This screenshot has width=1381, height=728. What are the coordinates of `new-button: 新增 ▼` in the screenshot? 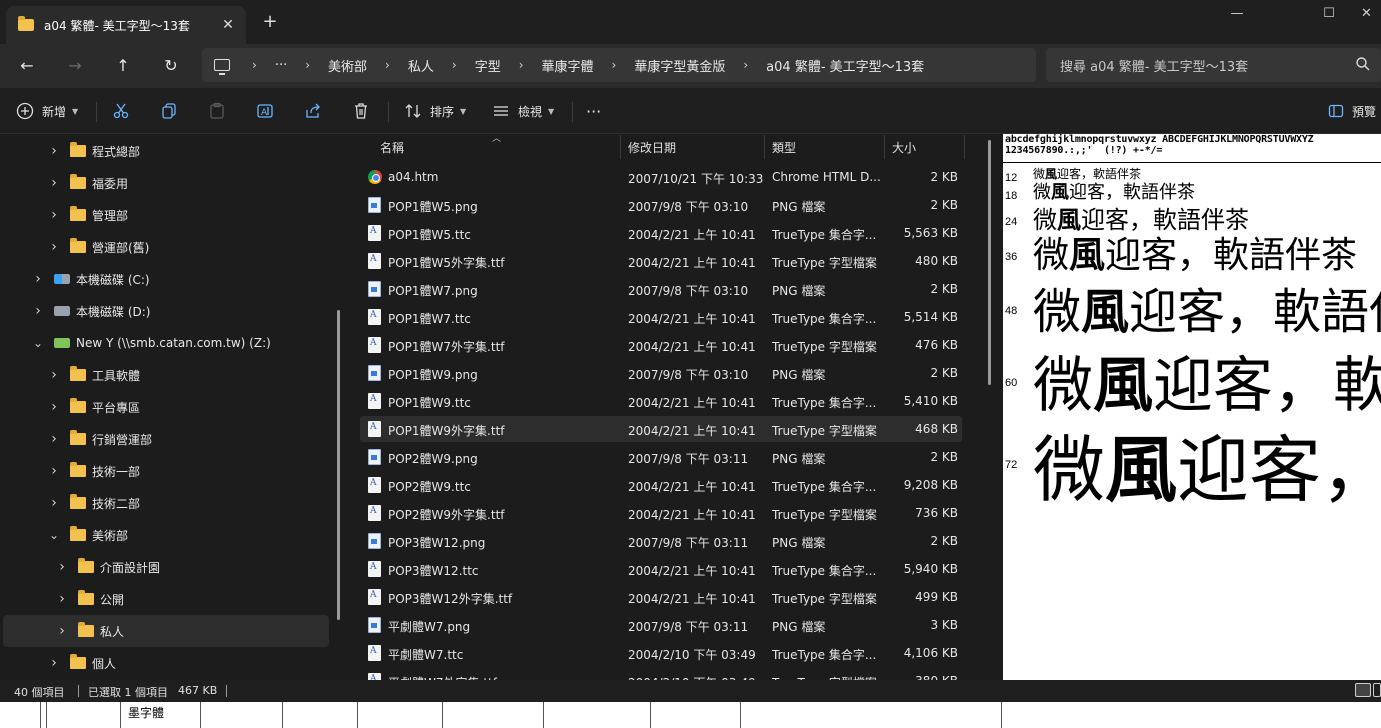 It's located at (47, 111).